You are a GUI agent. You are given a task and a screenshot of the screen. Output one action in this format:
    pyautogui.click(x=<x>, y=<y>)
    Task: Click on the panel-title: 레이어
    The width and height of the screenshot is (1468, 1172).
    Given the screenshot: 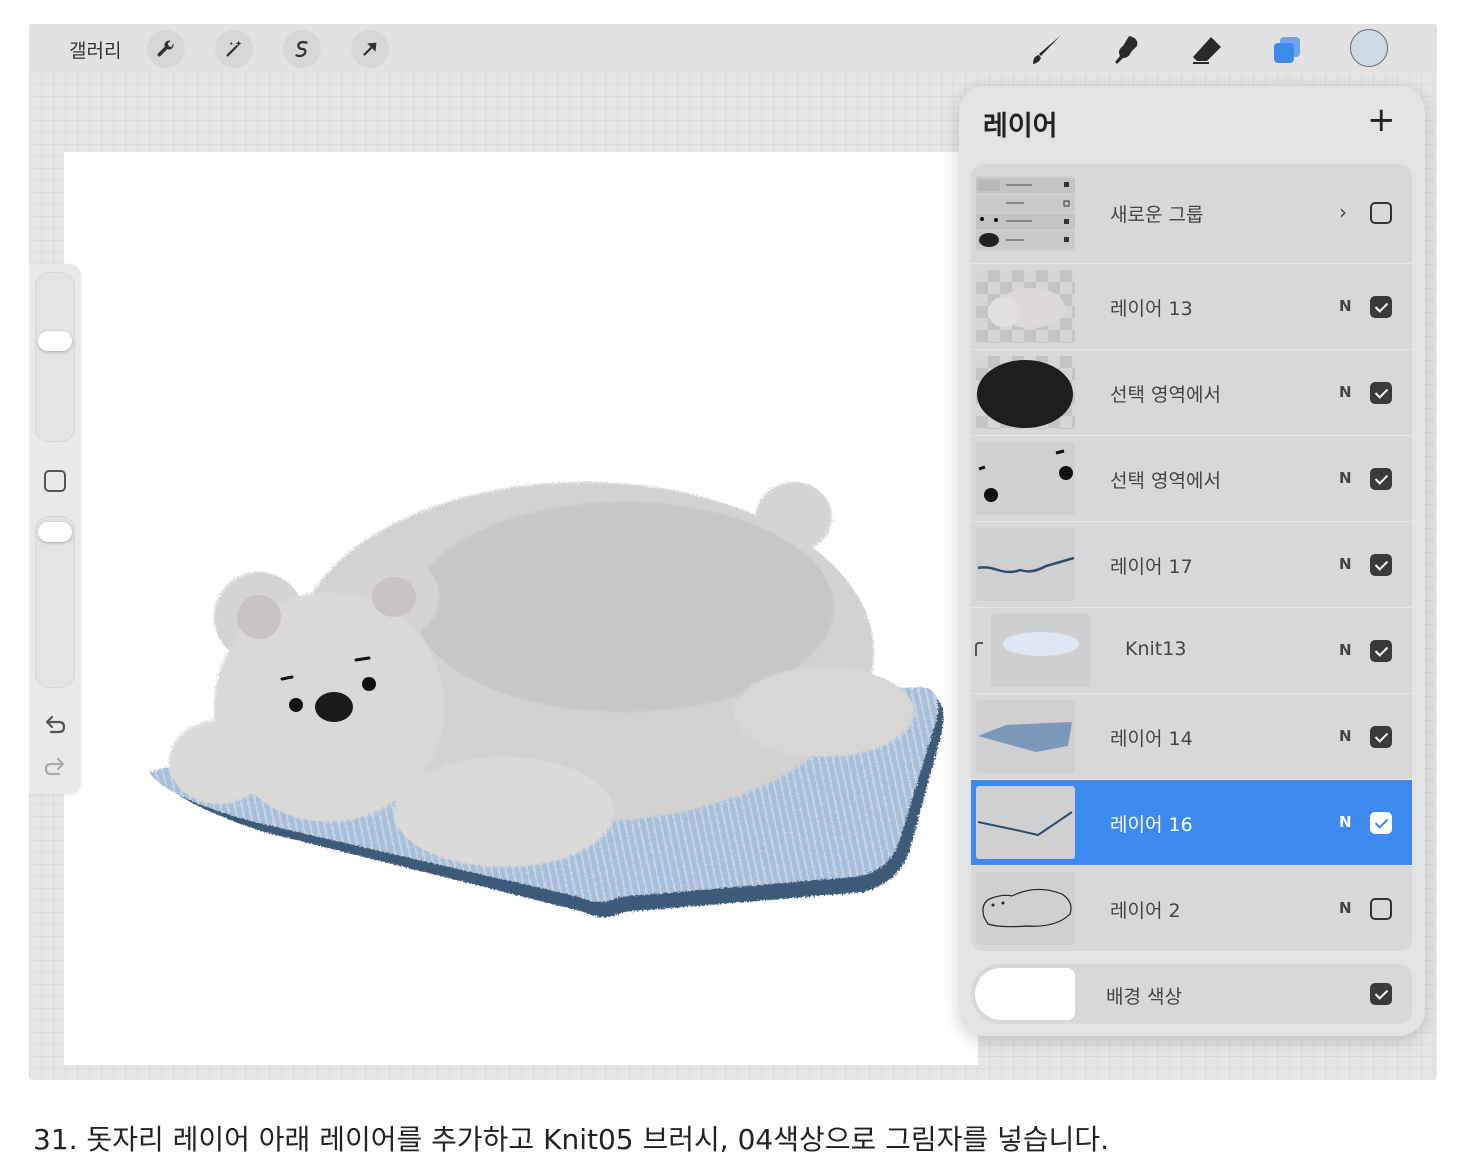 What is the action you would take?
    pyautogui.click(x=1020, y=126)
    